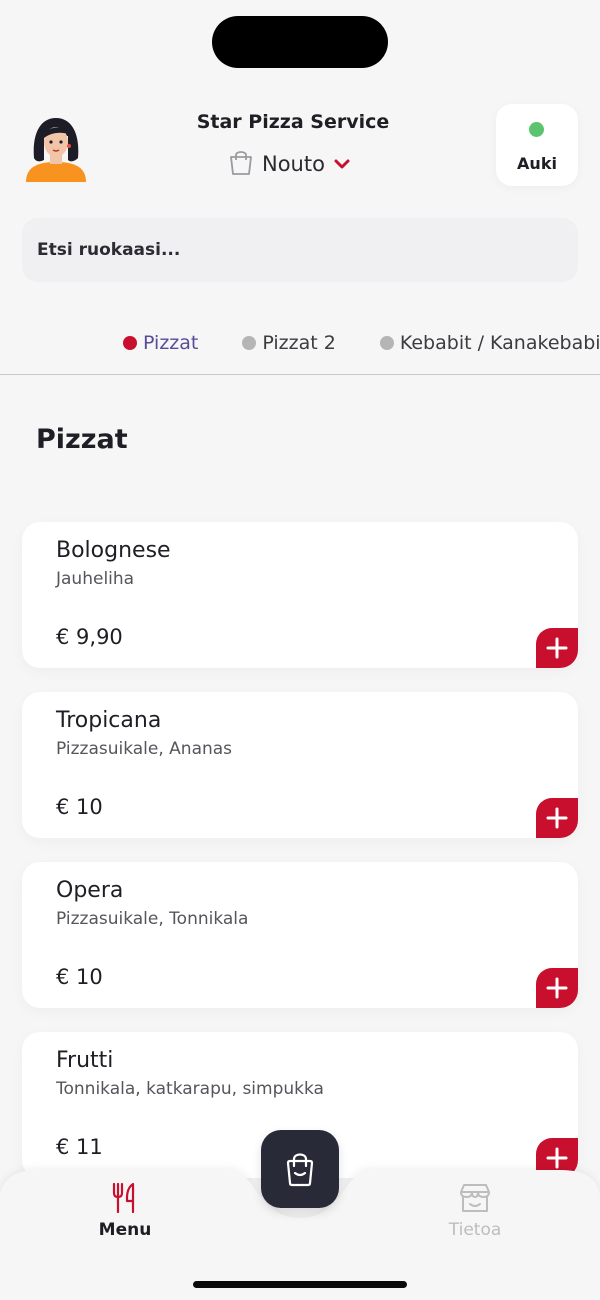  I want to click on active-dot-icon, so click(130, 343).